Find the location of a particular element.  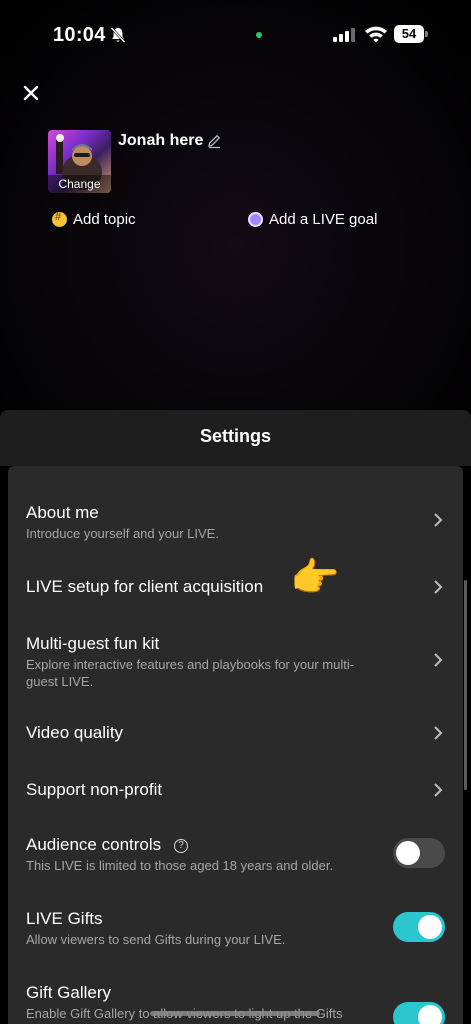

setting-title: Gift Gallery is located at coordinates (69, 992).